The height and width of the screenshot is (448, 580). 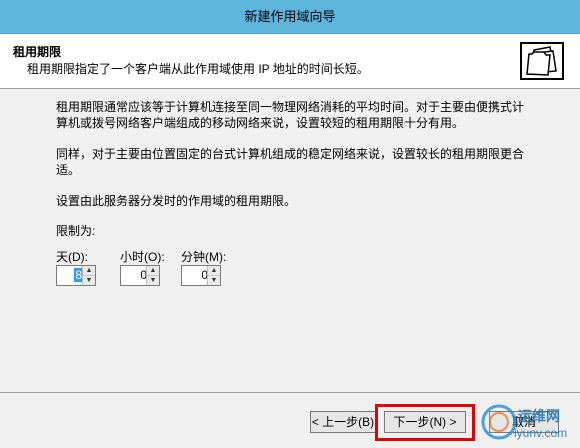 I want to click on title-bar: 新建作用域向导, so click(x=290, y=17).